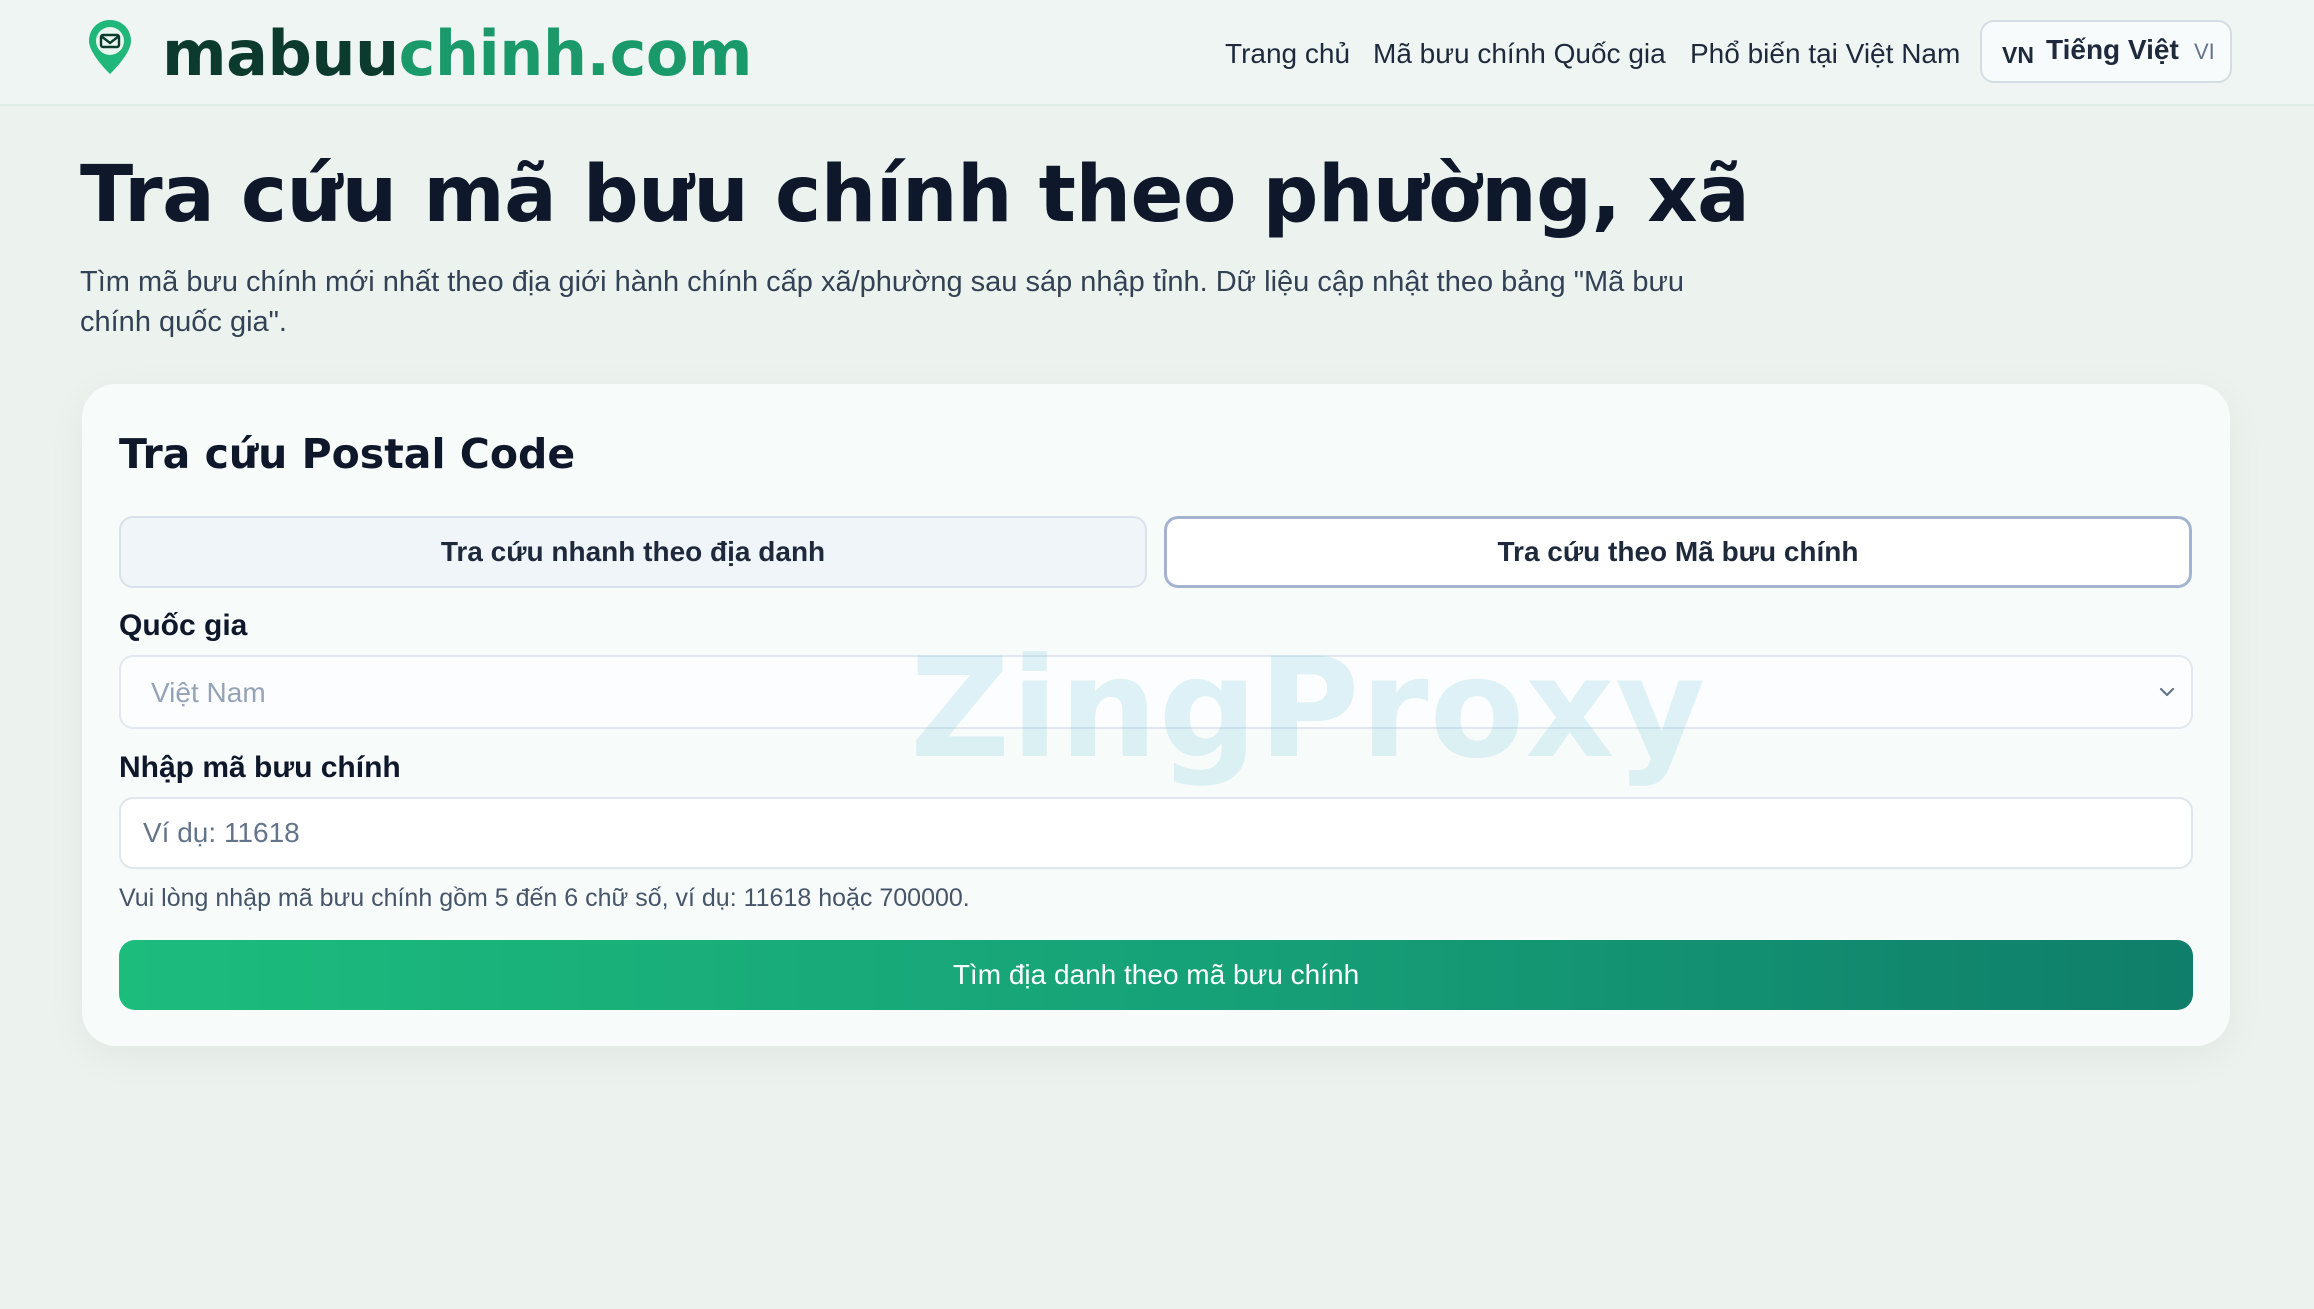  I want to click on language-switcher: VN Tiếng Việt VI, so click(2106, 51).